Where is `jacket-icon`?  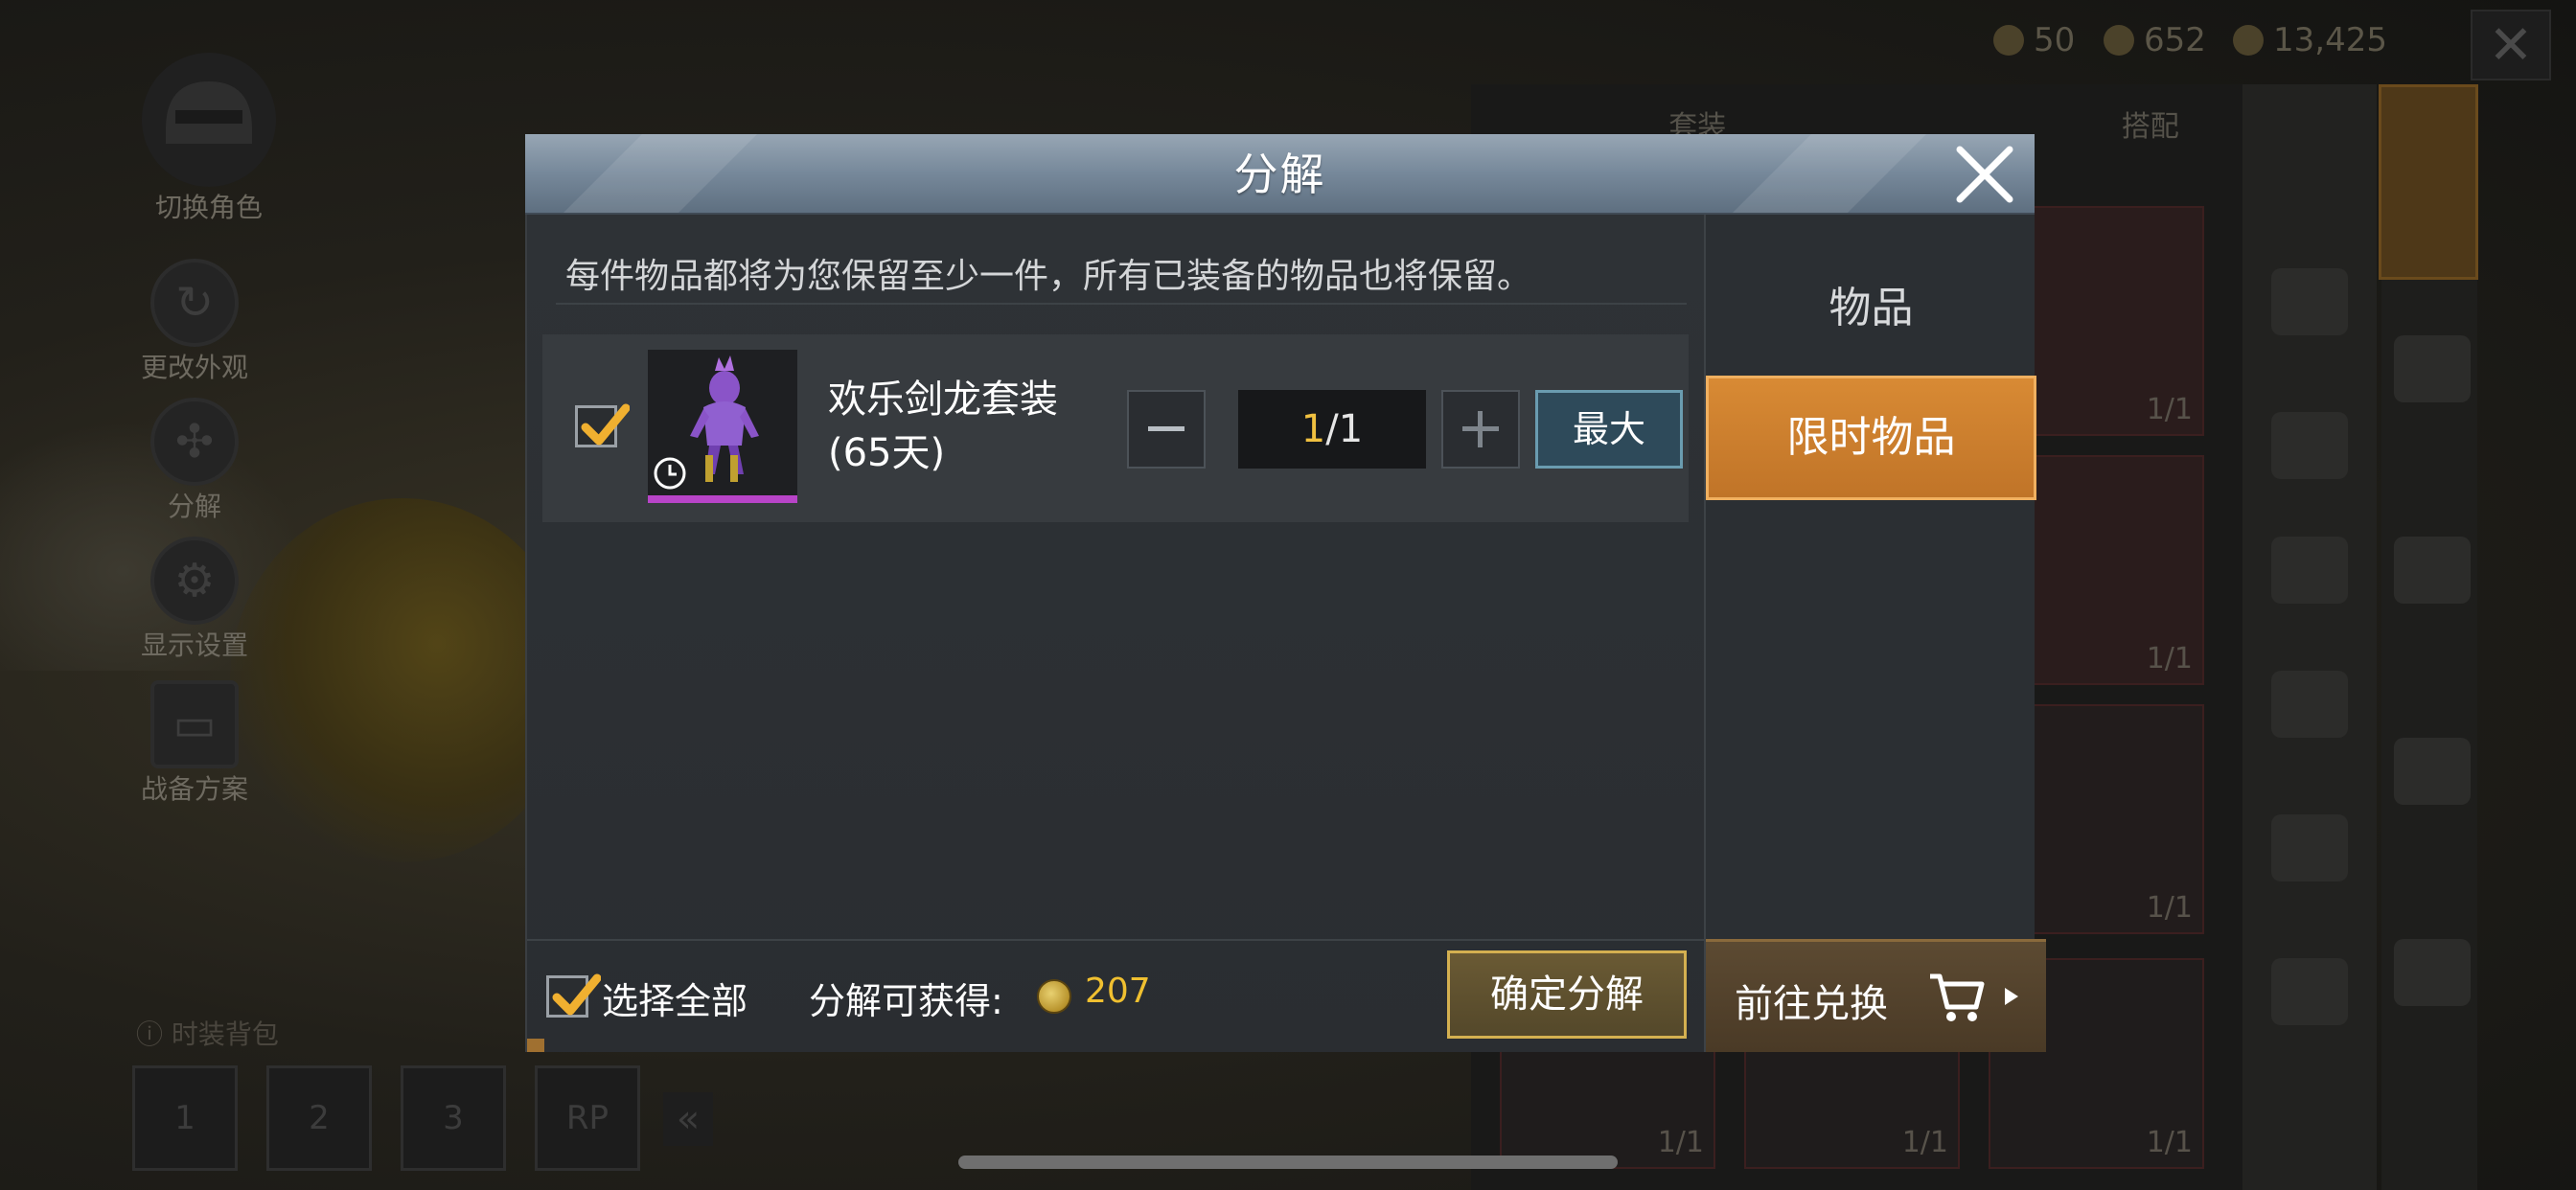
jacket-icon is located at coordinates (2309, 704).